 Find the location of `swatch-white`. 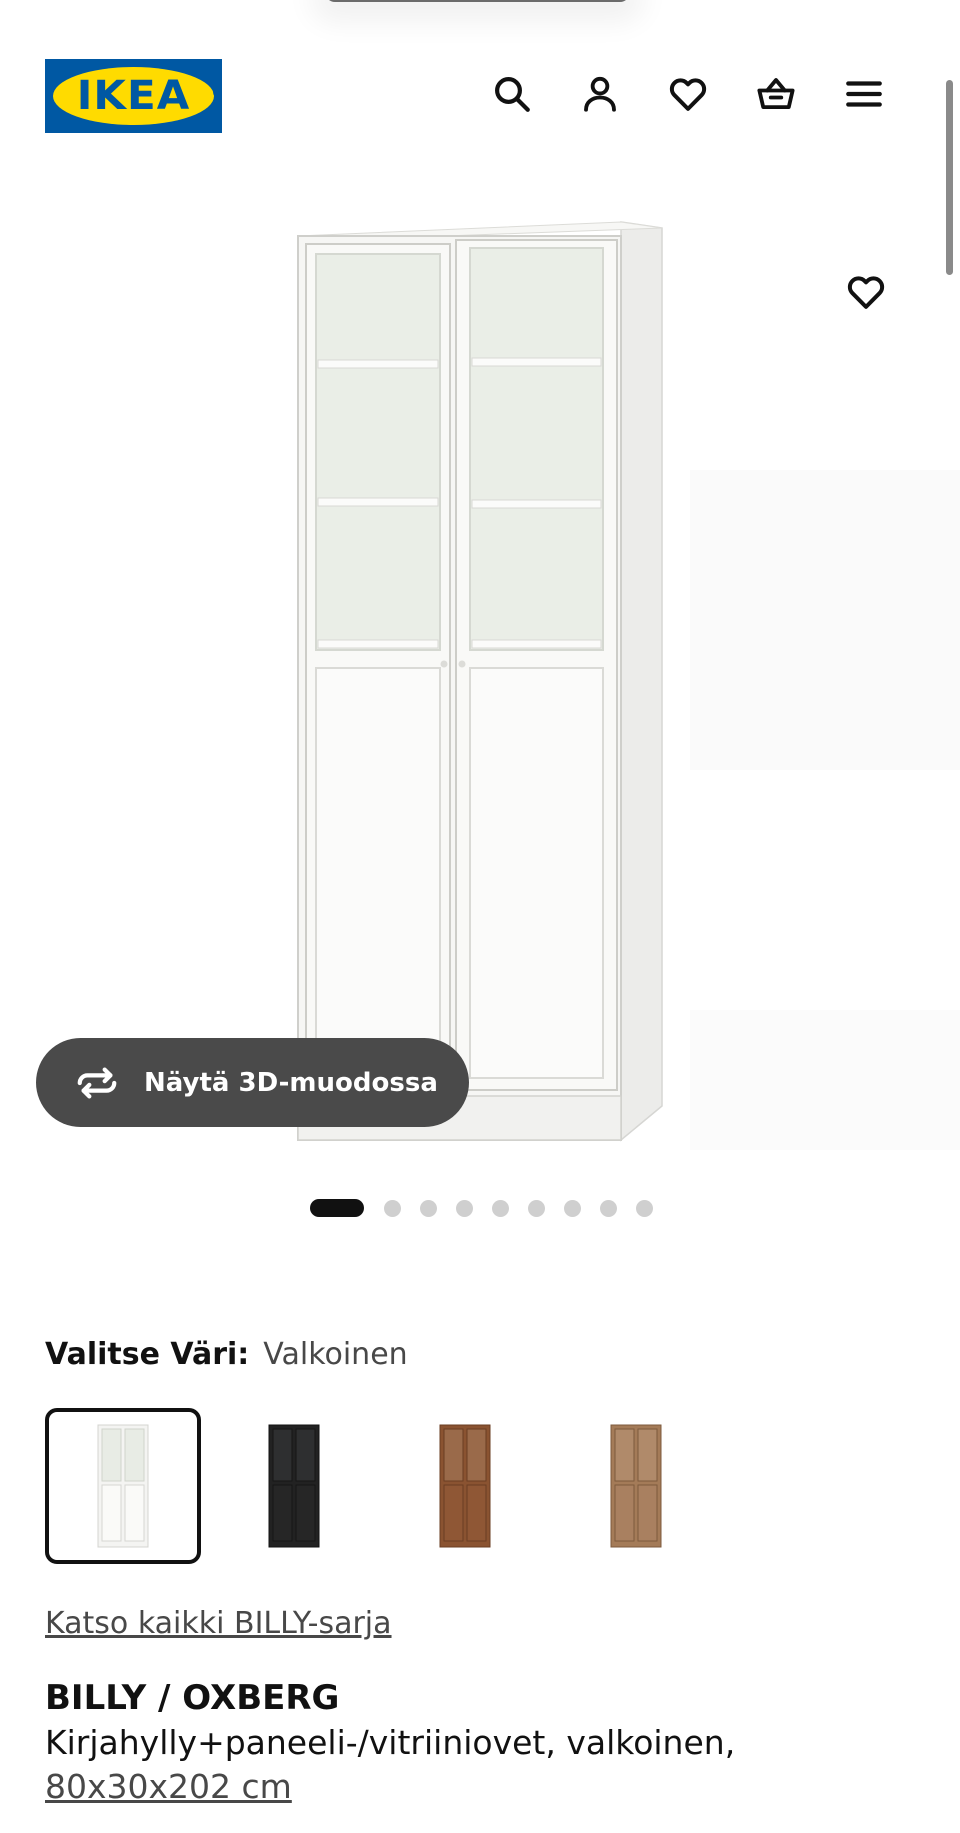

swatch-white is located at coordinates (123, 1486).